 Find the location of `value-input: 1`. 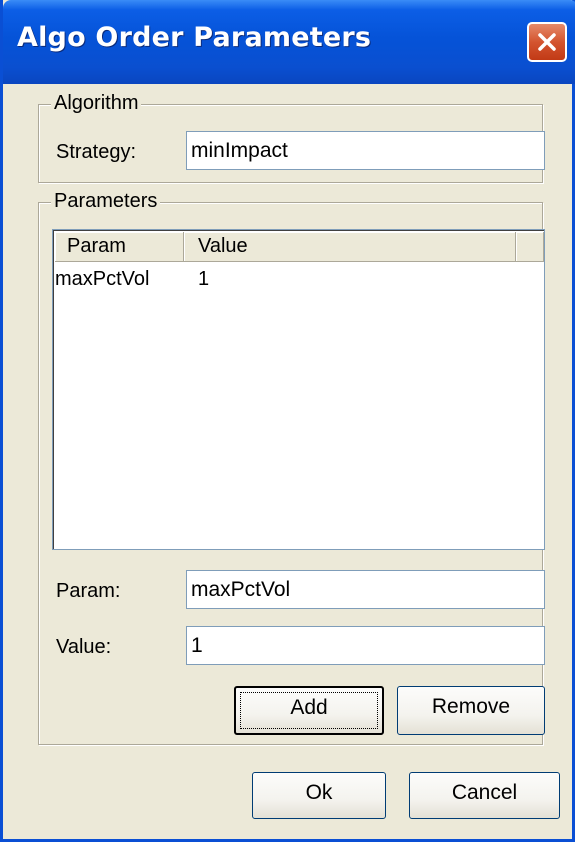

value-input: 1 is located at coordinates (365, 645).